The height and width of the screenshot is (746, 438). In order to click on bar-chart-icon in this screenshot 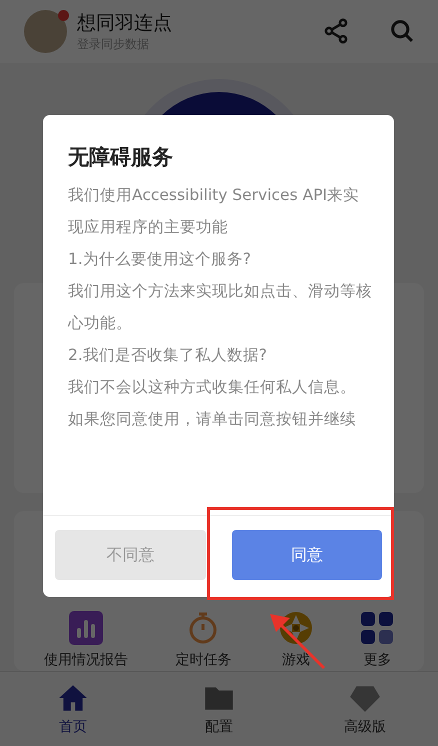, I will do `click(85, 627)`.